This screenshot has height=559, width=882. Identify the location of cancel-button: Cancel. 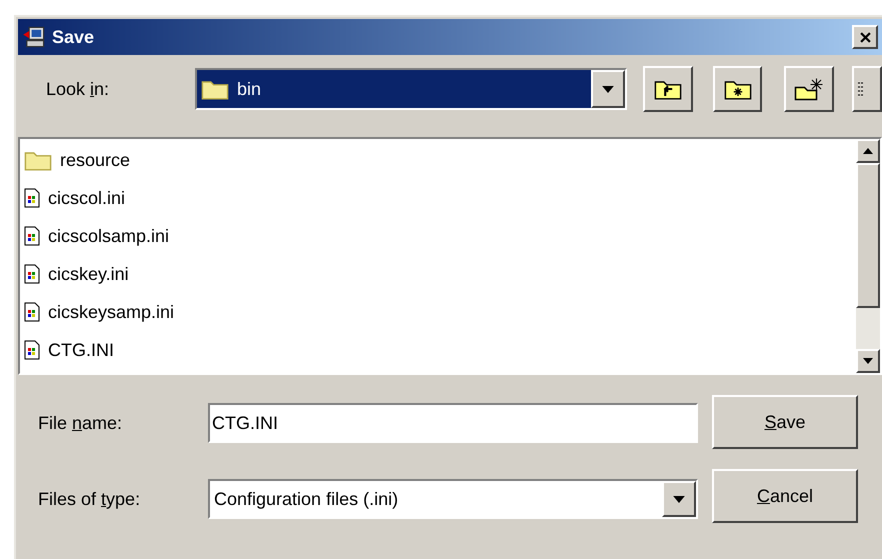
(785, 496).